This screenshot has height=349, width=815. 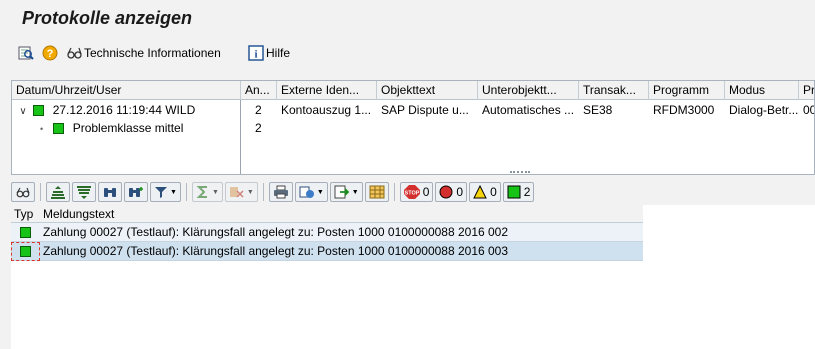 I want to click on sort-descending-icon, so click(x=84, y=192).